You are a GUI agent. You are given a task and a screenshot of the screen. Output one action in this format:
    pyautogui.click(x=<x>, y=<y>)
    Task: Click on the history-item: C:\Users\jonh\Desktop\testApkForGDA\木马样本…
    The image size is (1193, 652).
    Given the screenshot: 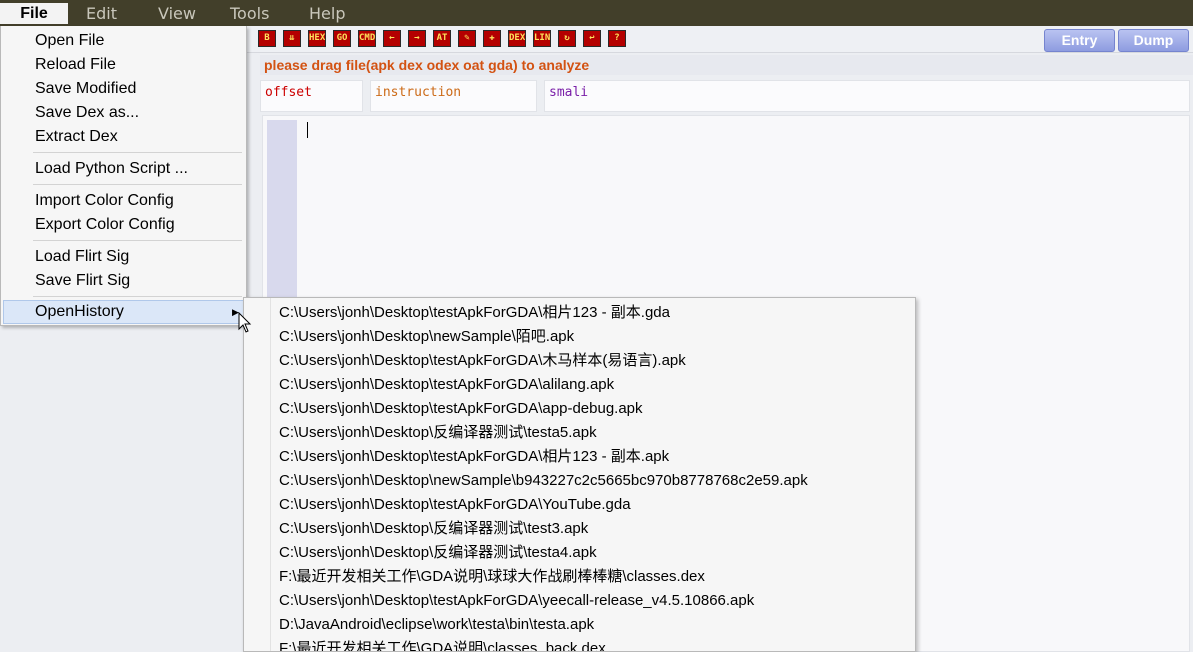 What is the action you would take?
    pyautogui.click(x=482, y=361)
    